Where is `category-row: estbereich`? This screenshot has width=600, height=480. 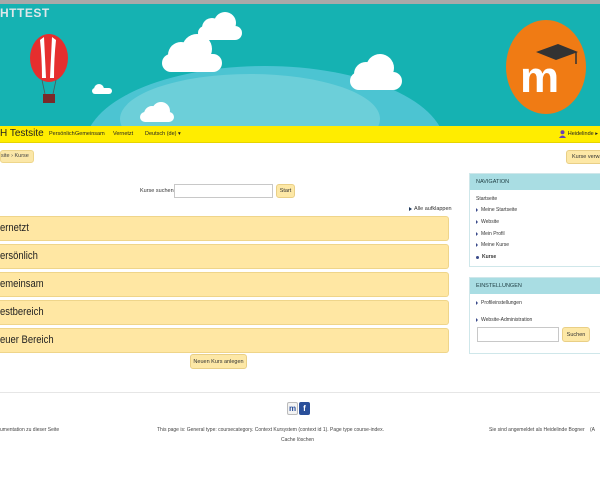
category-row: estbereich is located at coordinates (224, 312).